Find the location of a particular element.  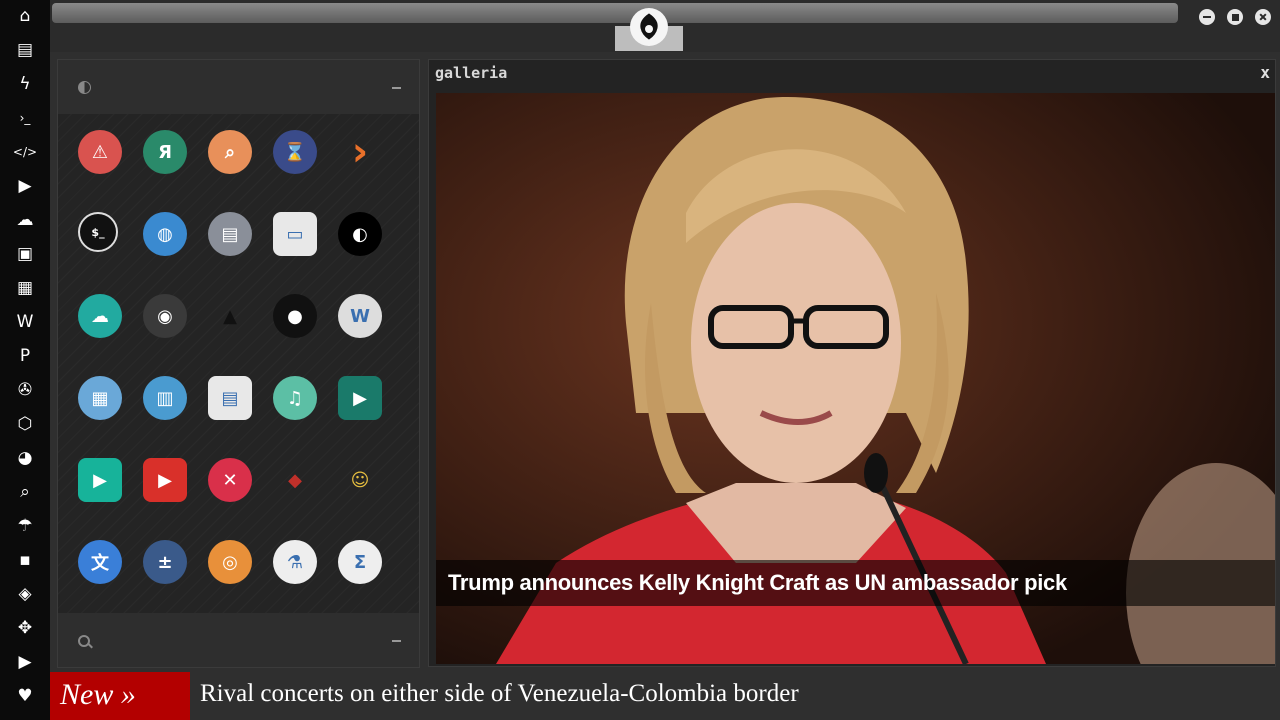

network-icon: ⬡ is located at coordinates (25, 424).